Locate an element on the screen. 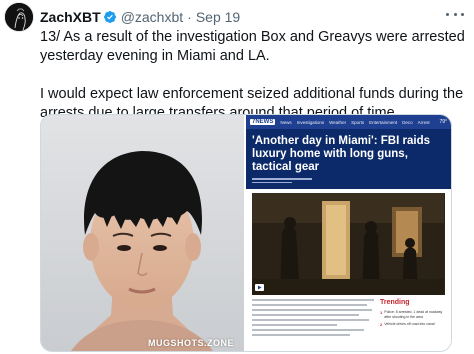 The image size is (474, 354). video-play-icon is located at coordinates (259, 287).